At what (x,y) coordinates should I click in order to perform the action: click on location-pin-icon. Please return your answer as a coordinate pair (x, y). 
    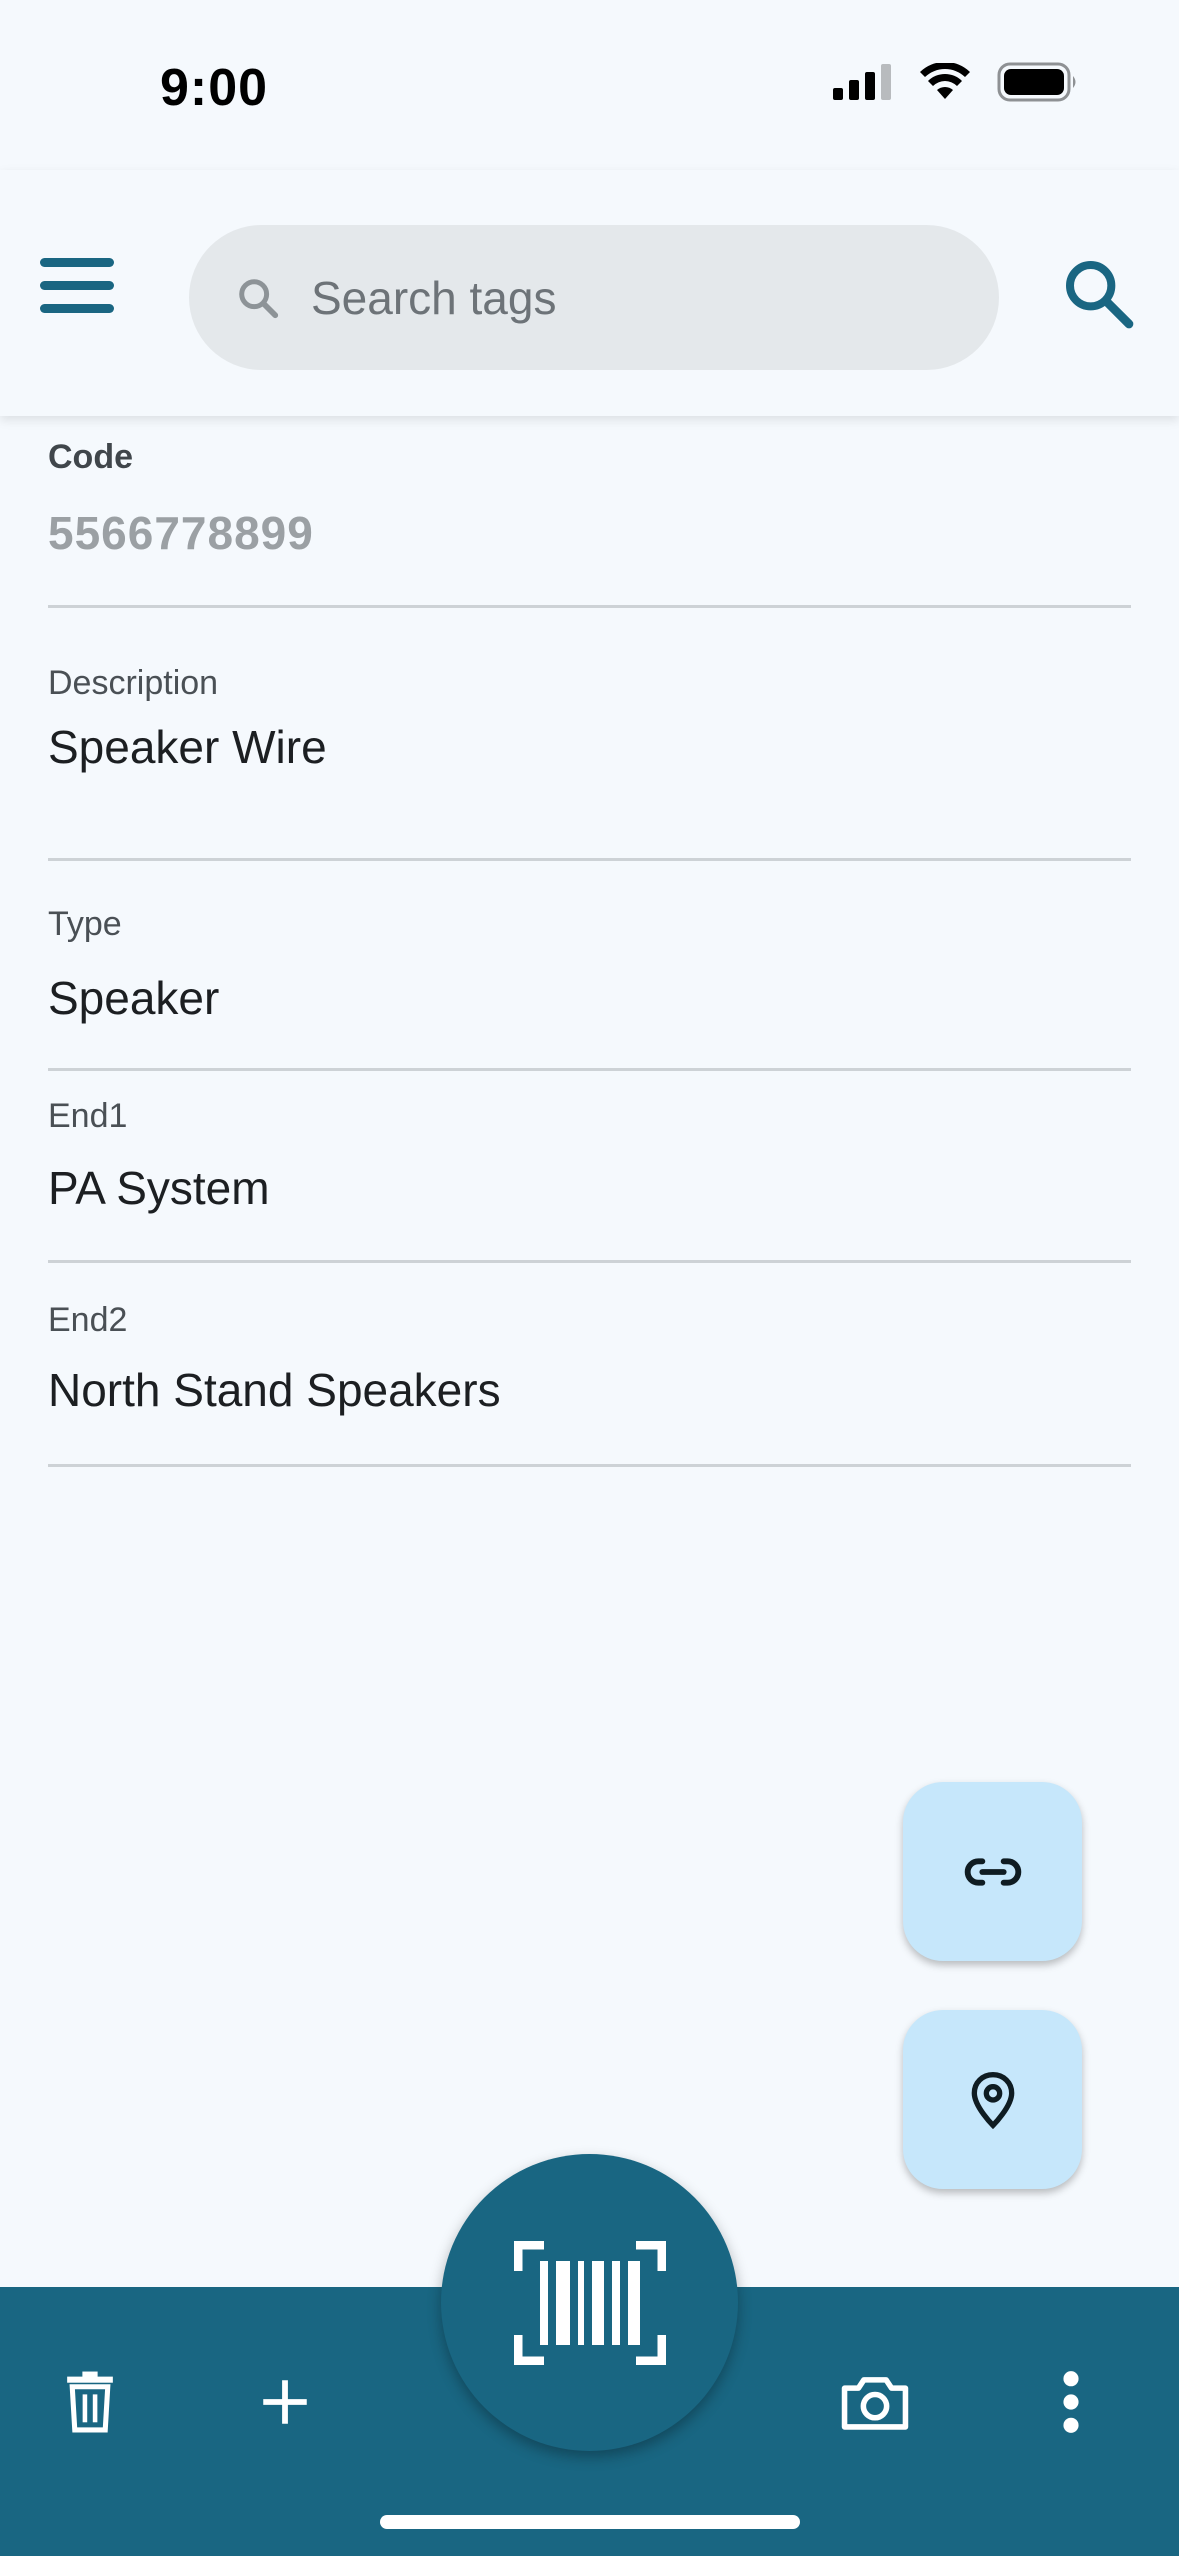
    Looking at the image, I should click on (992, 2100).